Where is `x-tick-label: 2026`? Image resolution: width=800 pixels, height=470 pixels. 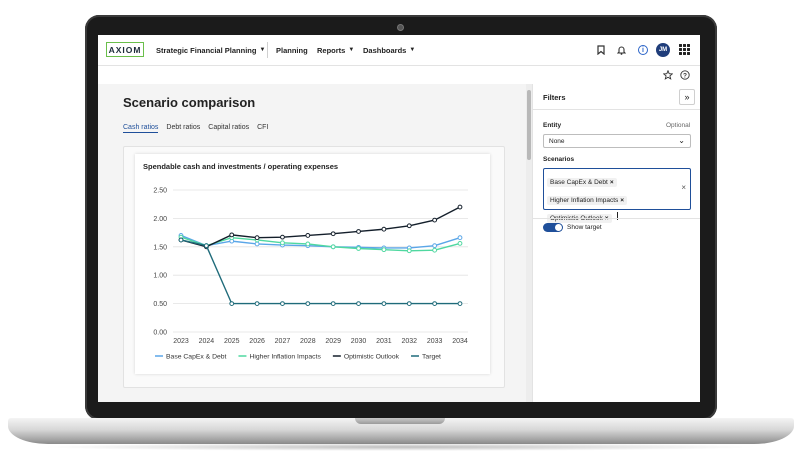 x-tick-label: 2026 is located at coordinates (257, 341).